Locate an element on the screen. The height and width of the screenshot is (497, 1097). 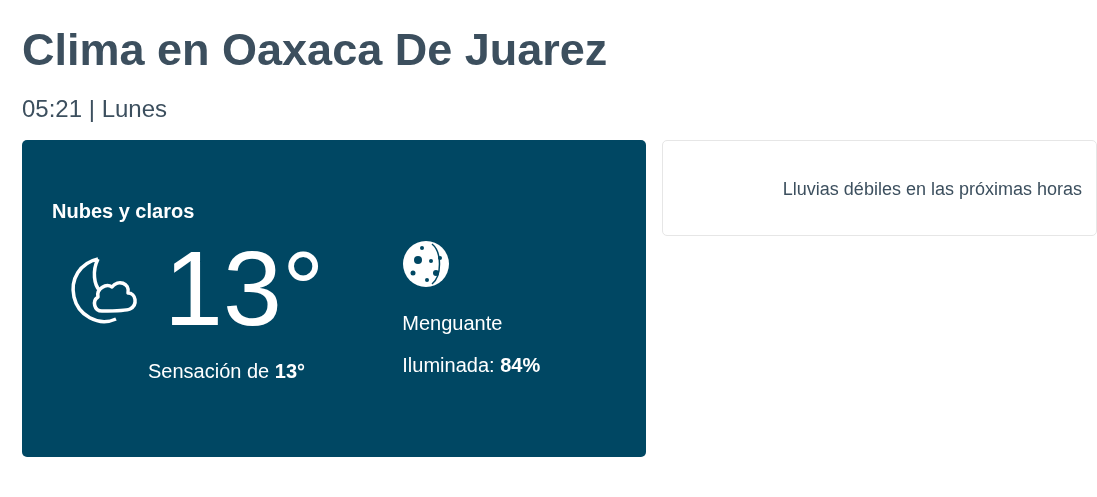
moon-icon is located at coordinates (426, 264).